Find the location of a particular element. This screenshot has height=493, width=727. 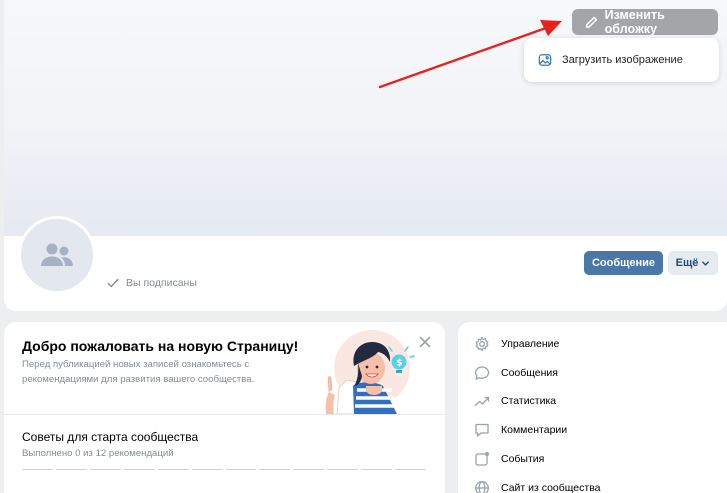

message-icon is located at coordinates (482, 373).